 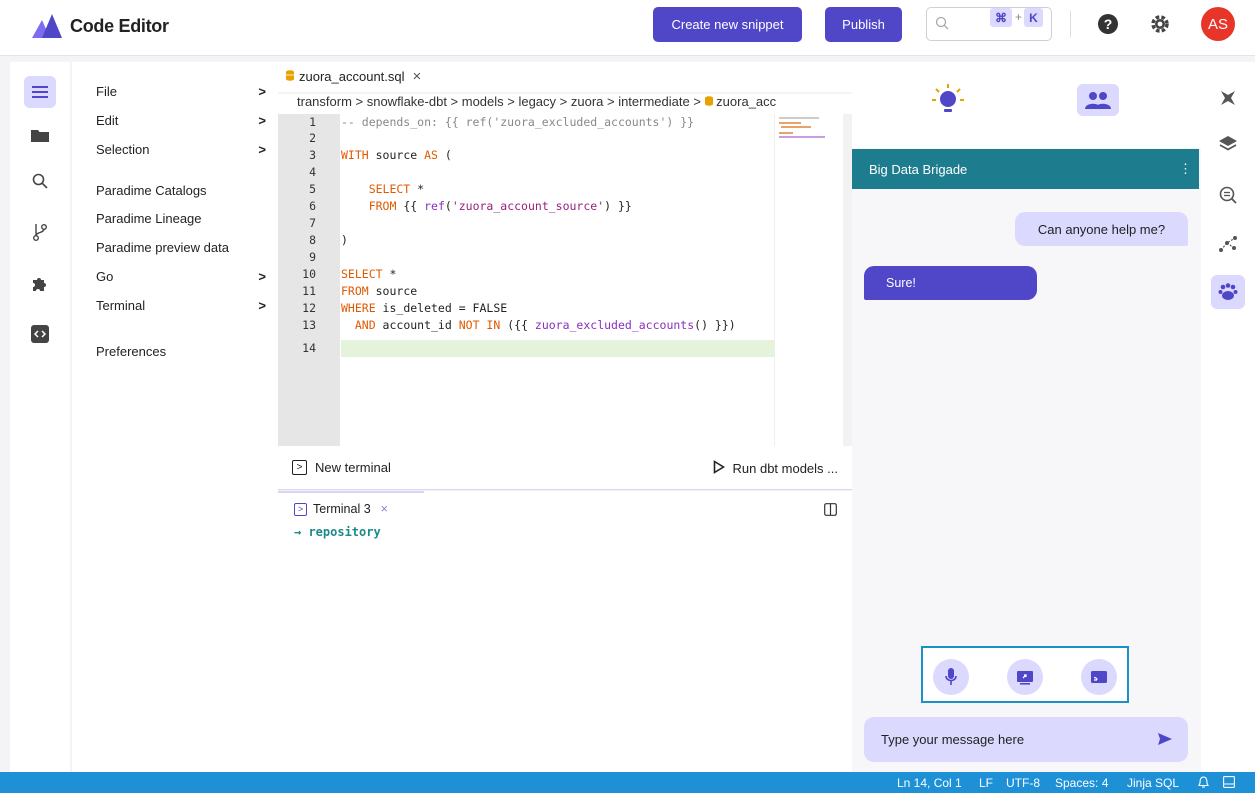 I want to click on language-mode: Jinja SQL, so click(x=1153, y=783).